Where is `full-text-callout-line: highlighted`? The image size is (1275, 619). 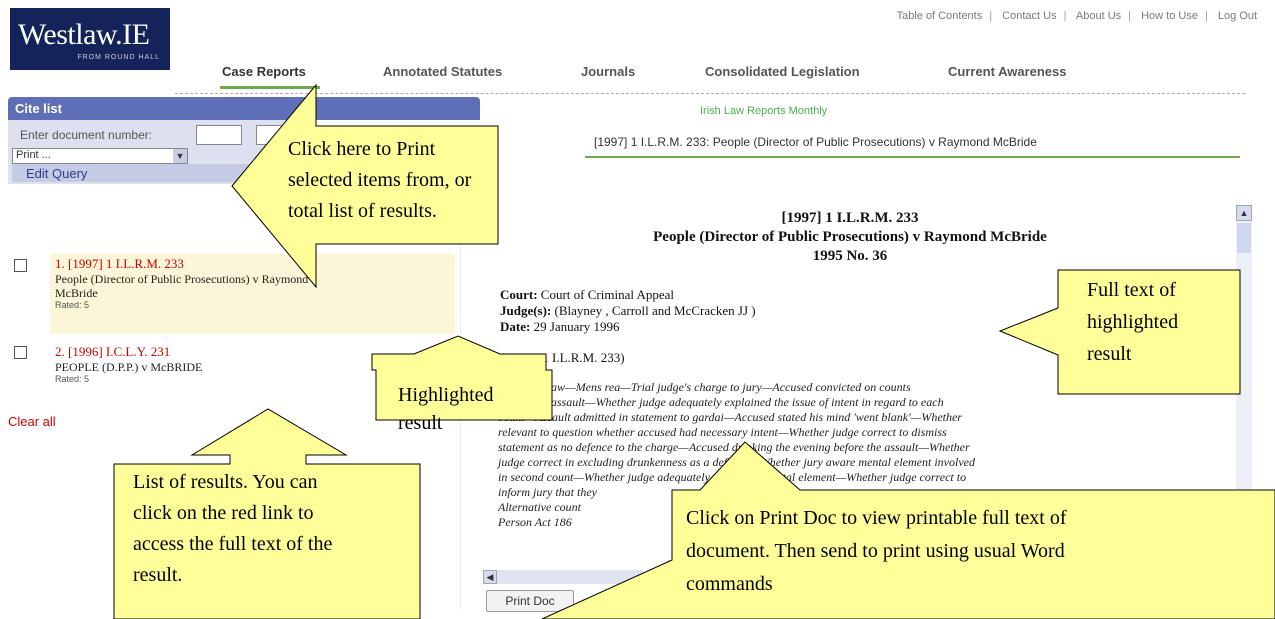
full-text-callout-line: highlighted is located at coordinates (1133, 322).